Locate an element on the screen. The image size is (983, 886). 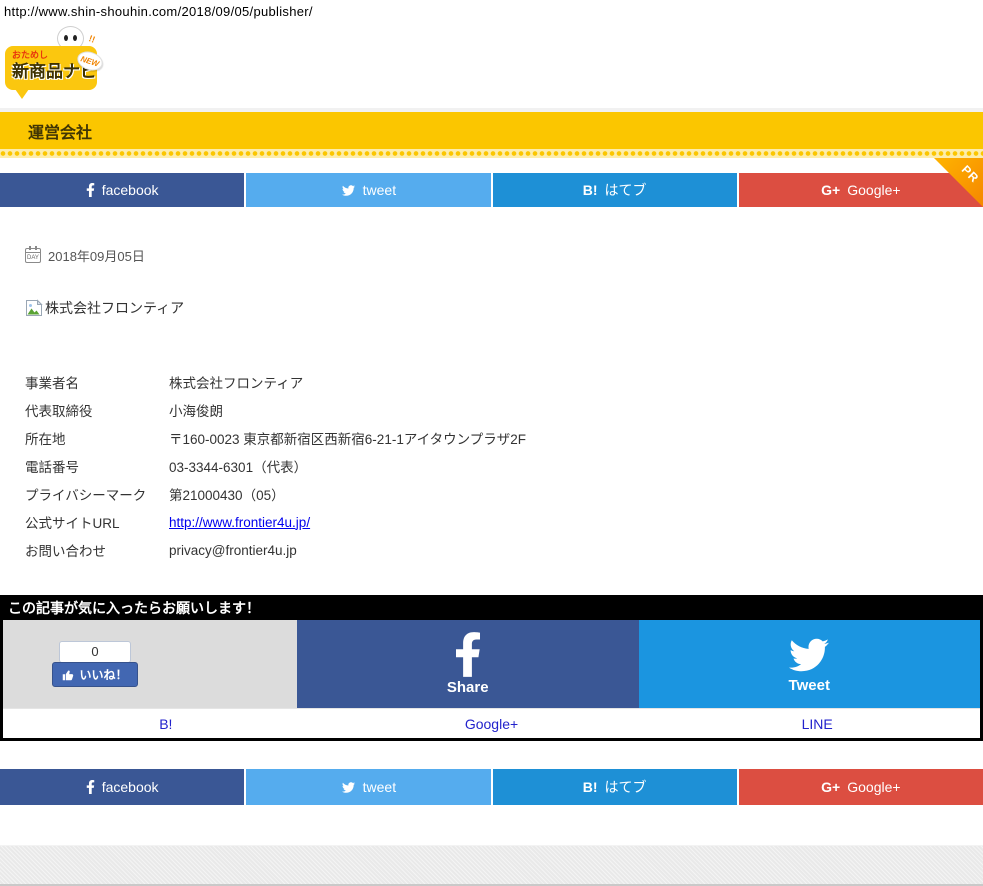
calendar-icon-text: DAY is located at coordinates (33, 256).